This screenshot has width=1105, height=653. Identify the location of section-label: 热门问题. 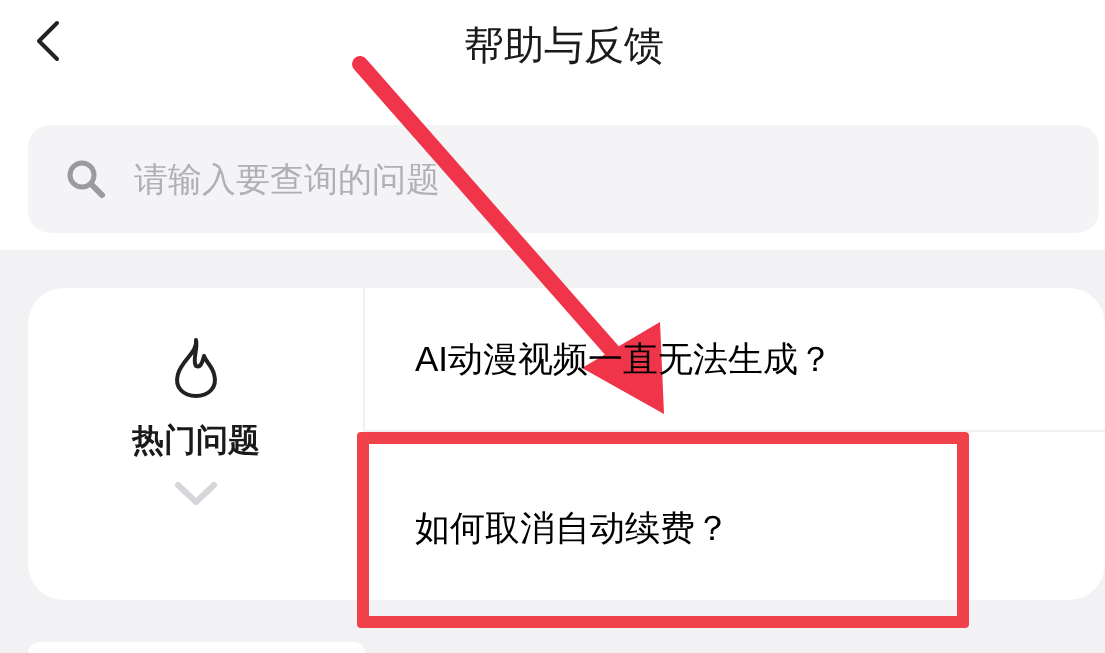
(195, 440).